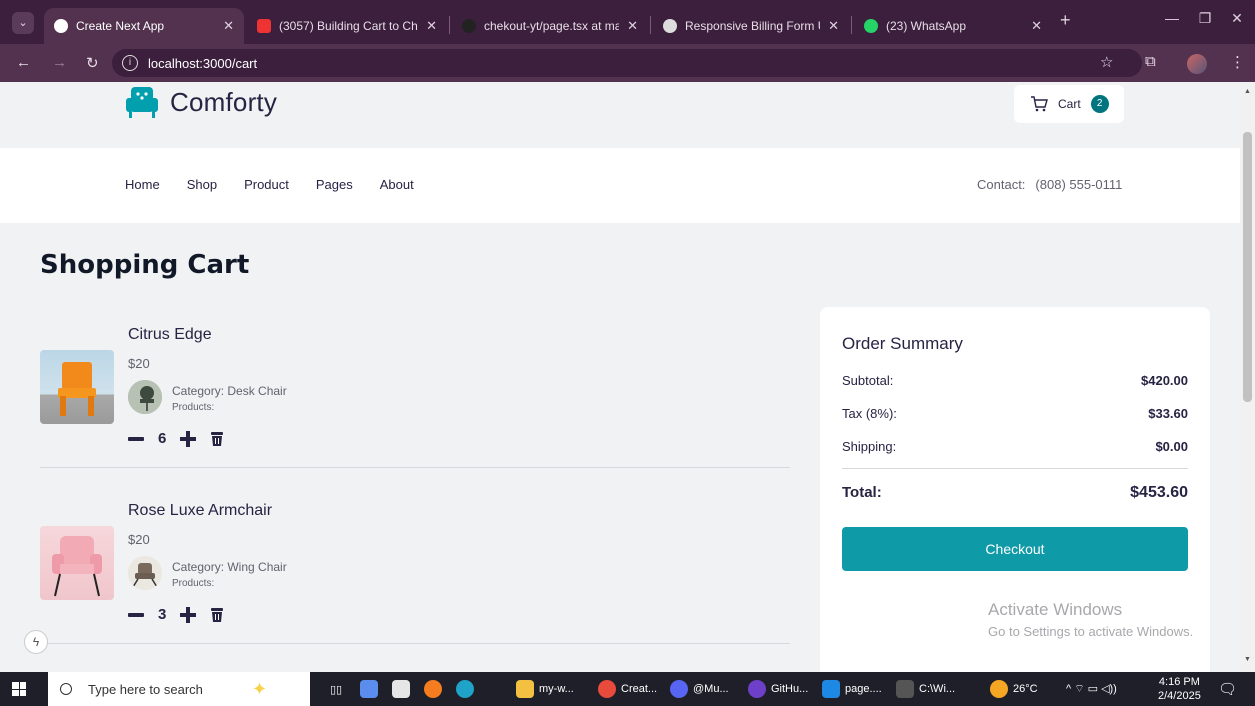 The width and height of the screenshot is (1255, 706). Describe the element at coordinates (334, 184) in the screenshot. I see `nav-link-pages: Pages` at that location.